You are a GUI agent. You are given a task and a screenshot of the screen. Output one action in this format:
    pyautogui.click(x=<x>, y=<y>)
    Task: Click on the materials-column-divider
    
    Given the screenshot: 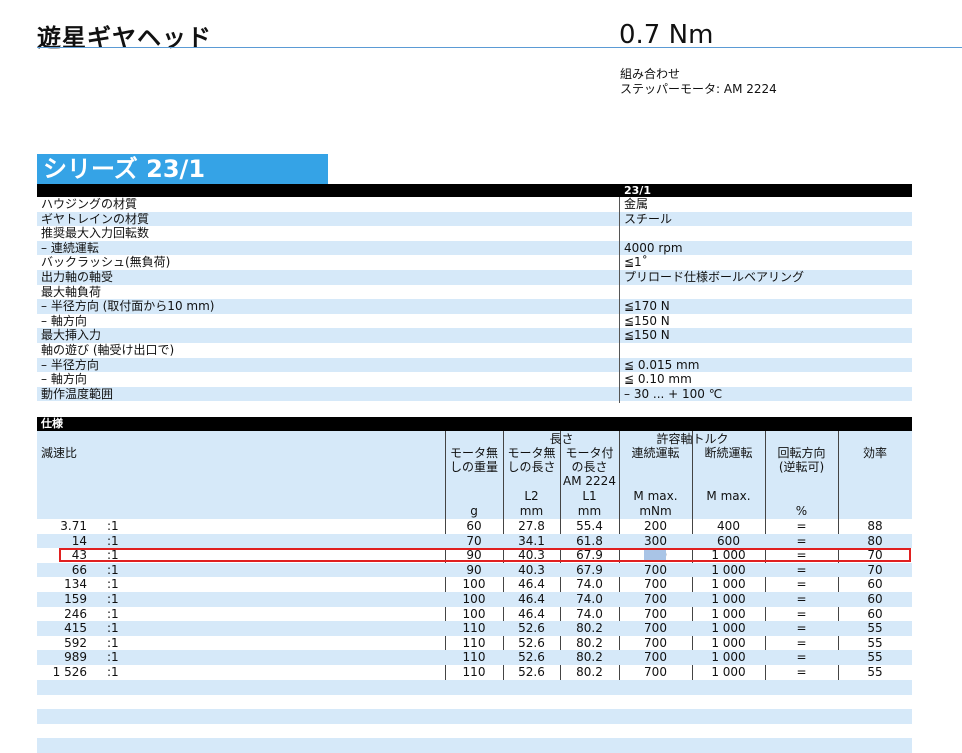 What is the action you would take?
    pyautogui.click(x=619, y=300)
    